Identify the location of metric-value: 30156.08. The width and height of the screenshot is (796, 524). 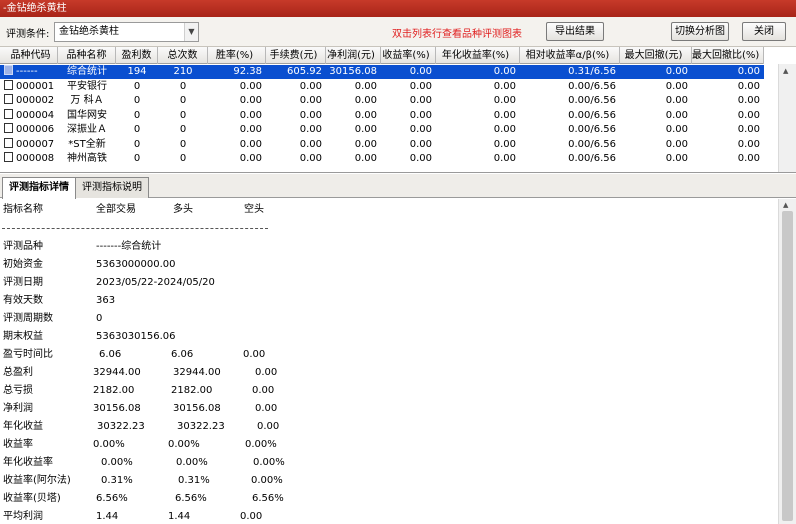
(117, 408).